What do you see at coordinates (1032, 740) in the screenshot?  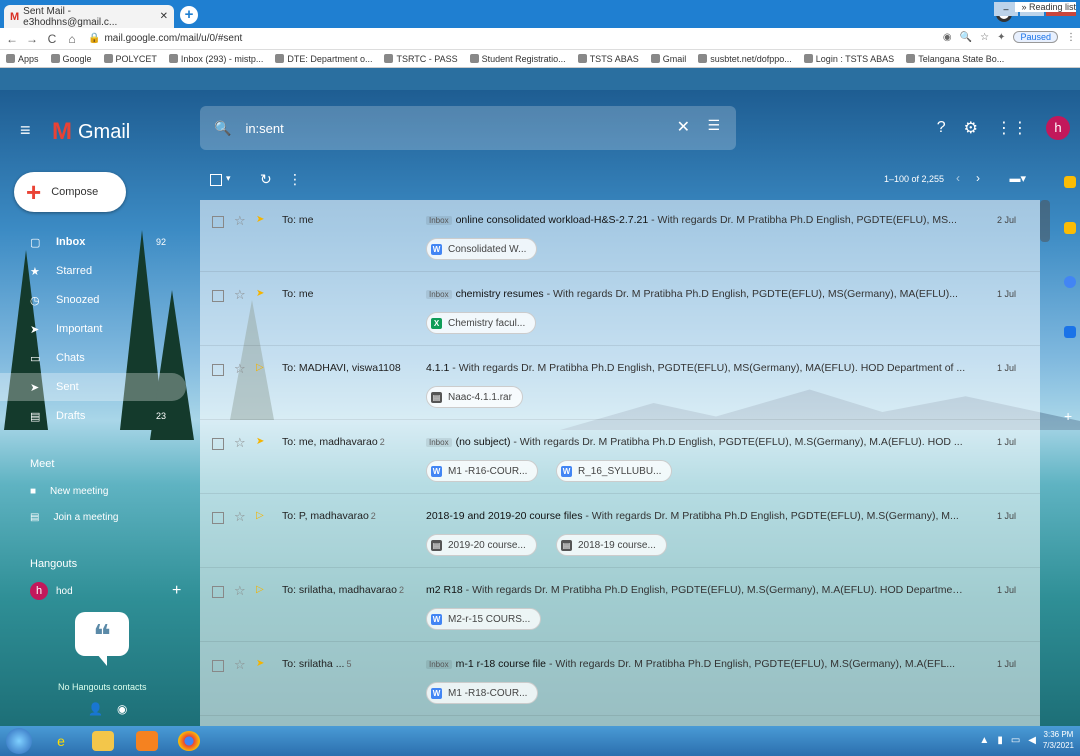 I see `volume-icon: ◀` at bounding box center [1032, 740].